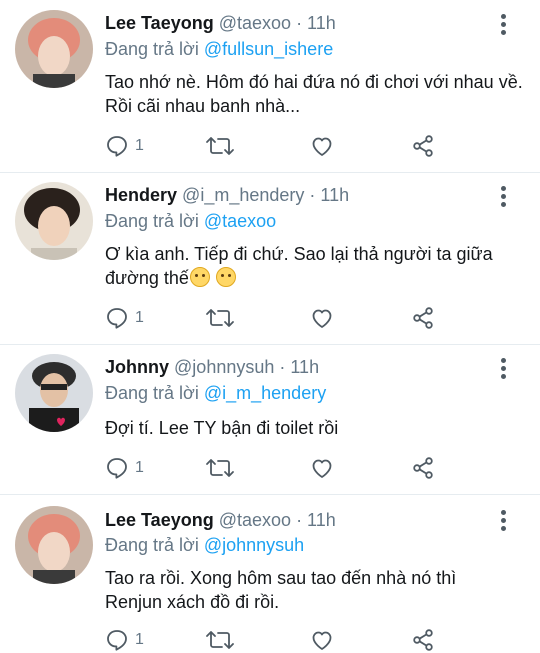  I want to click on handle: @i_m_hendery, so click(243, 195).